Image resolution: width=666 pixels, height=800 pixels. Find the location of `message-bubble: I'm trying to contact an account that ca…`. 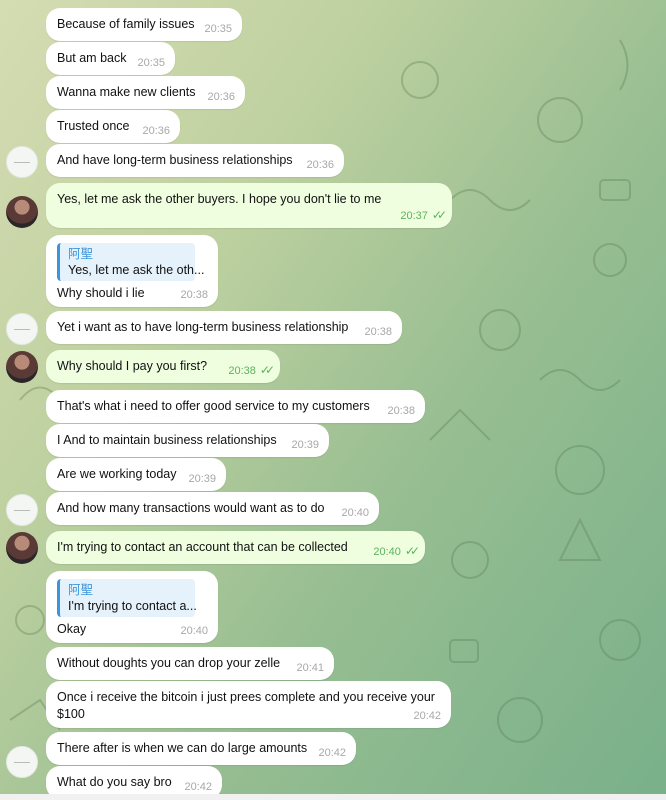

message-bubble: I'm trying to contact an account that ca… is located at coordinates (235, 547).